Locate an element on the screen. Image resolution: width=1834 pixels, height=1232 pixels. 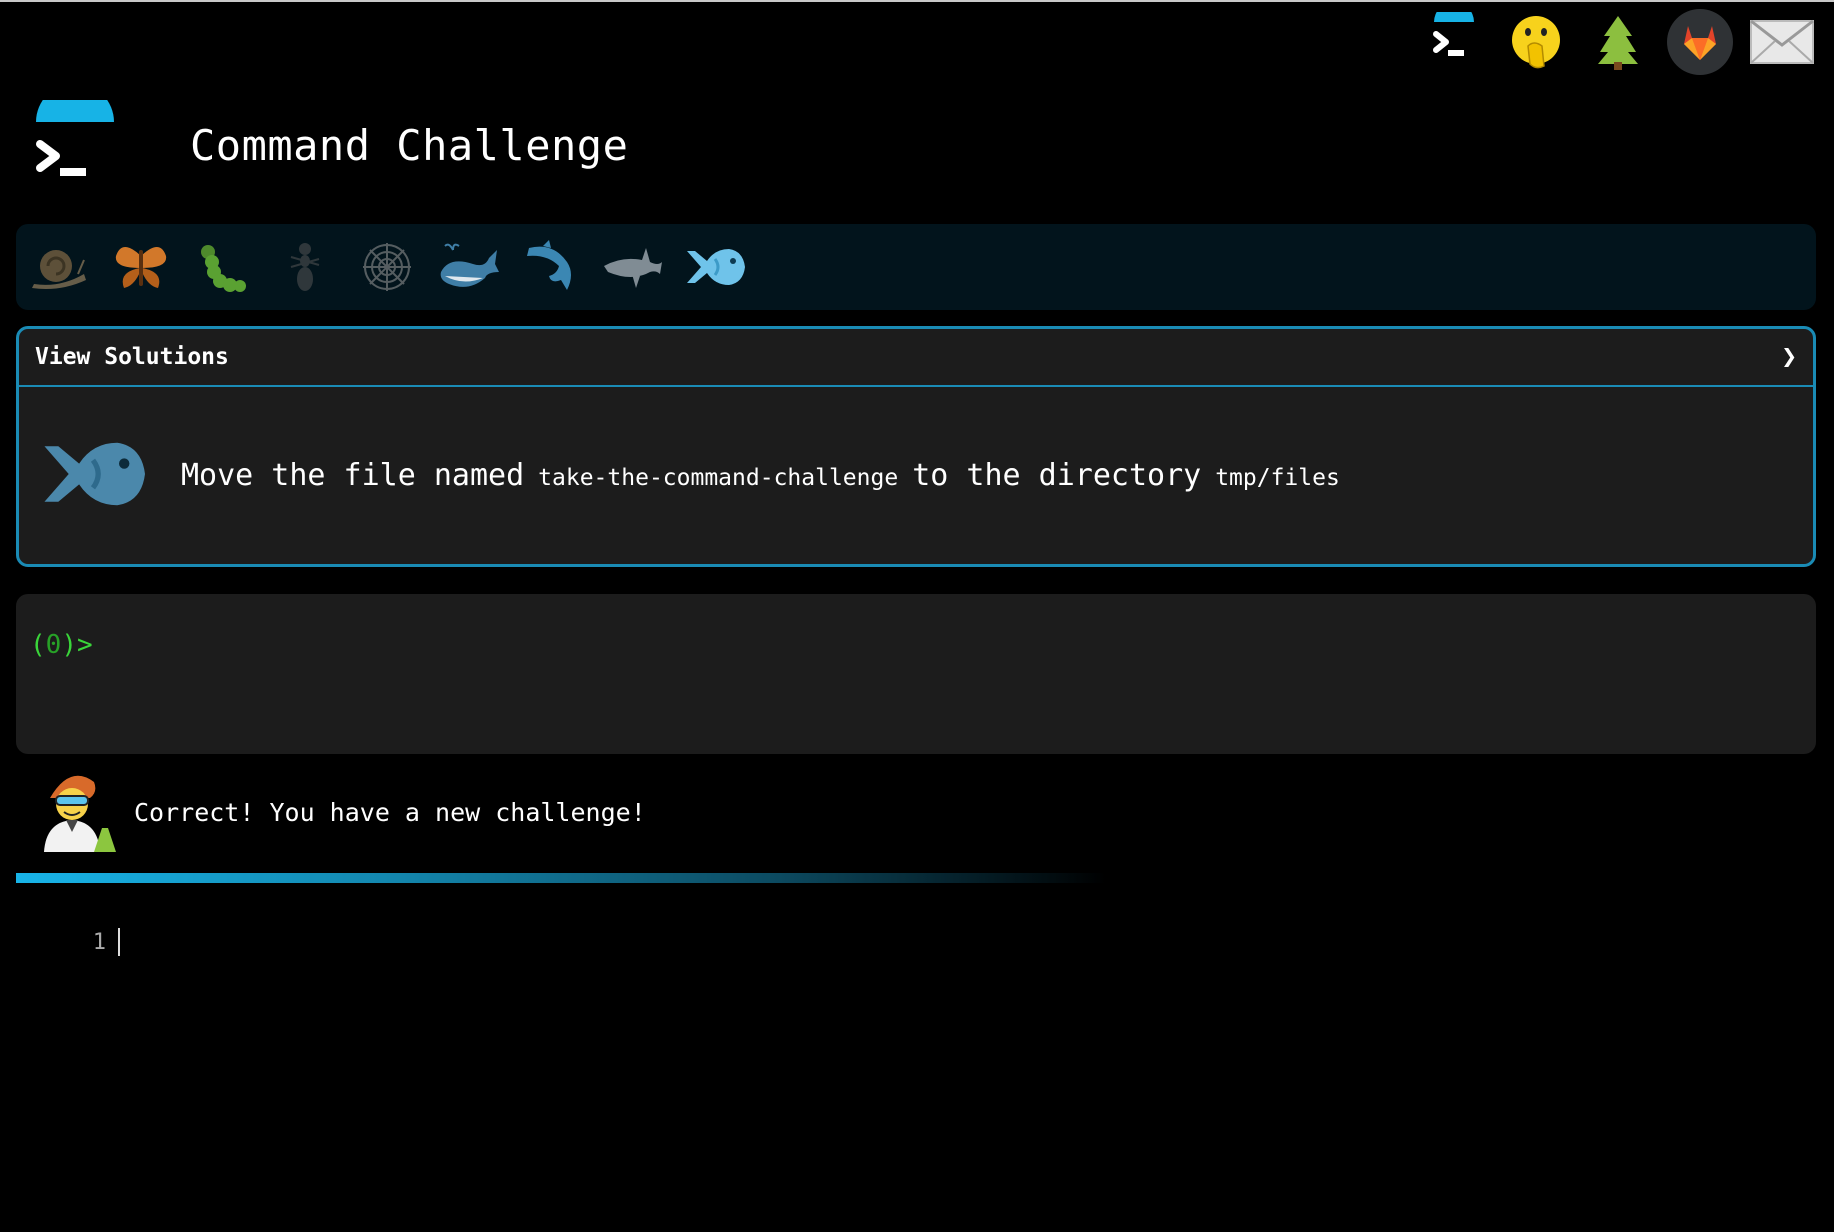
file-name: take-the-command-challenge is located at coordinates (718, 478).